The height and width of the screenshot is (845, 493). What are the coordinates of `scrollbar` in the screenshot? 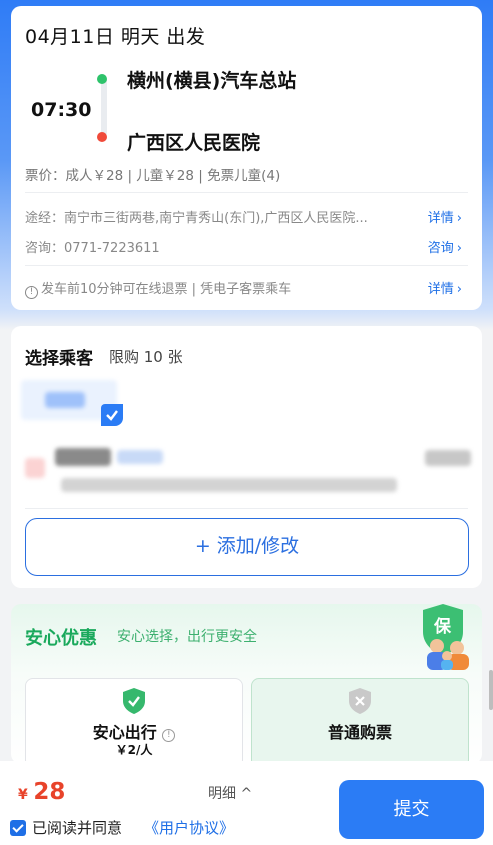 It's located at (491, 690).